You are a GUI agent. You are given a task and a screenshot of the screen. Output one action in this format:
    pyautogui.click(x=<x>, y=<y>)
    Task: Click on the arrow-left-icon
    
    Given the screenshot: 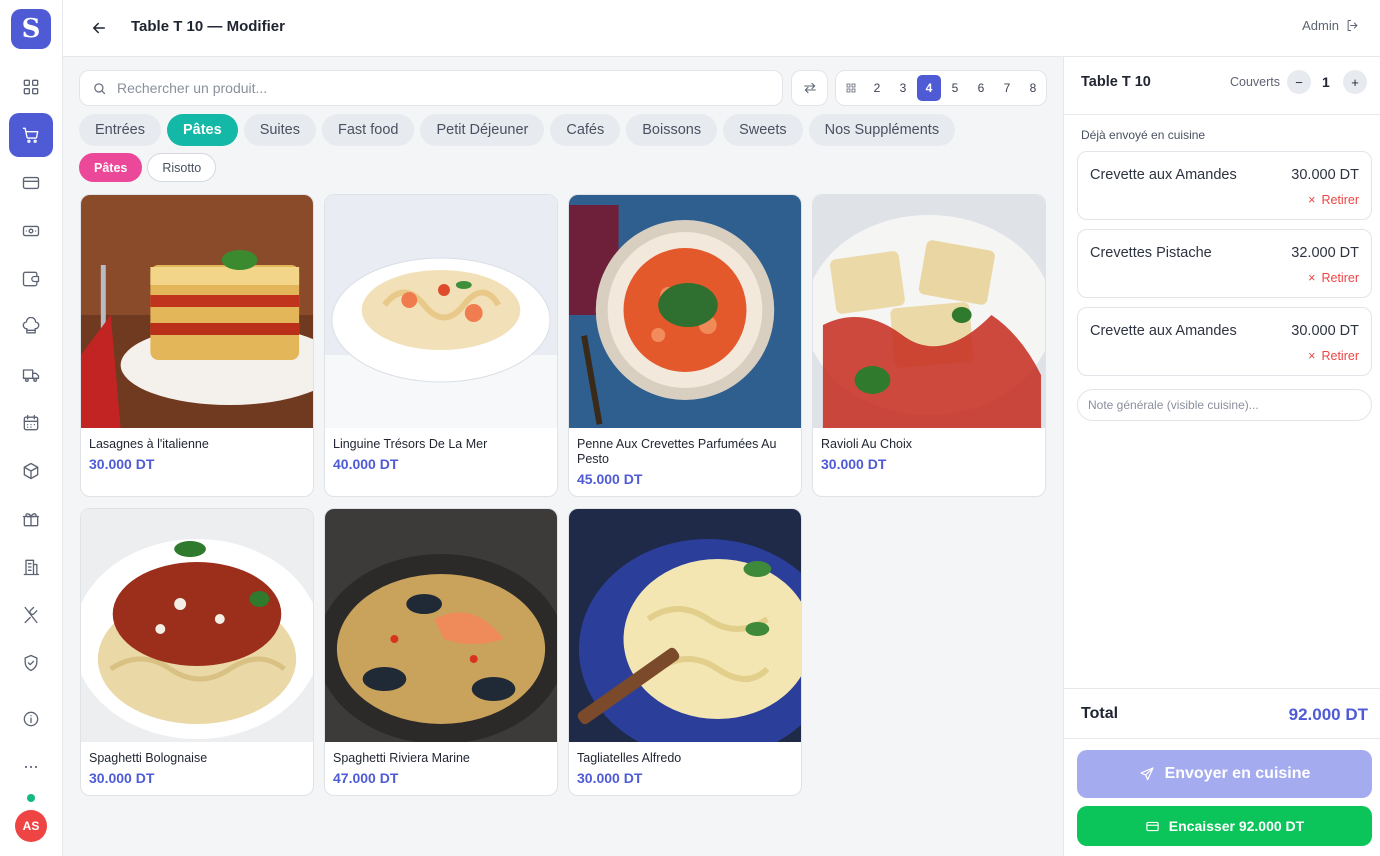 What is the action you would take?
    pyautogui.click(x=99, y=28)
    